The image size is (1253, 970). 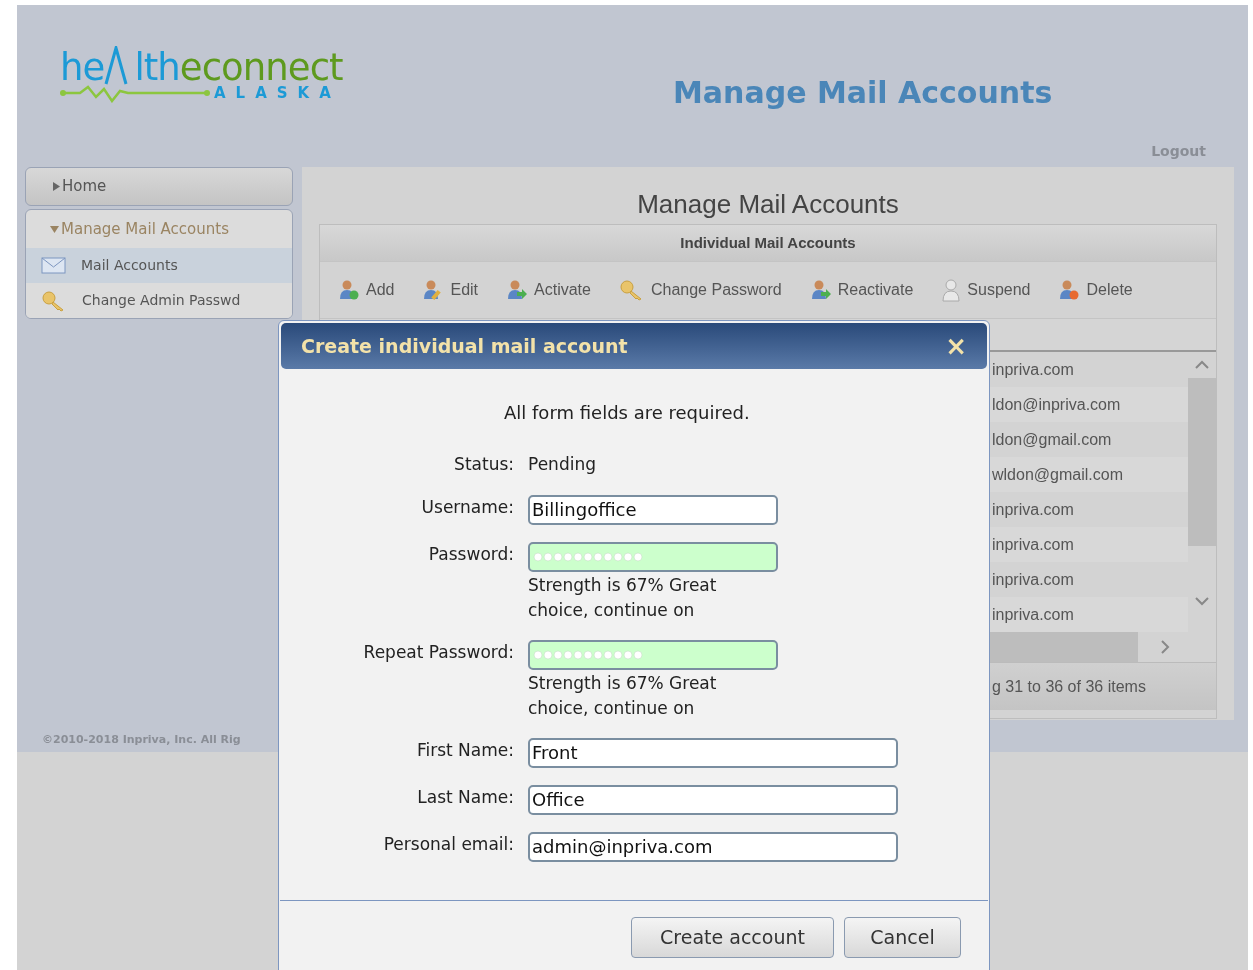 I want to click on reactivate-user-icon, so click(x=820, y=290).